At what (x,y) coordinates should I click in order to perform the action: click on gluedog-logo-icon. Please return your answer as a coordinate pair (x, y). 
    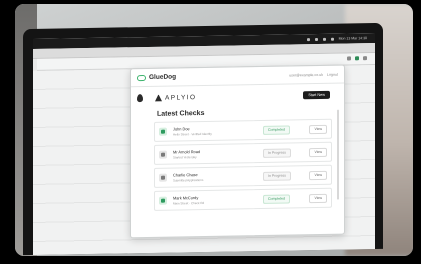
    Looking at the image, I should click on (141, 77).